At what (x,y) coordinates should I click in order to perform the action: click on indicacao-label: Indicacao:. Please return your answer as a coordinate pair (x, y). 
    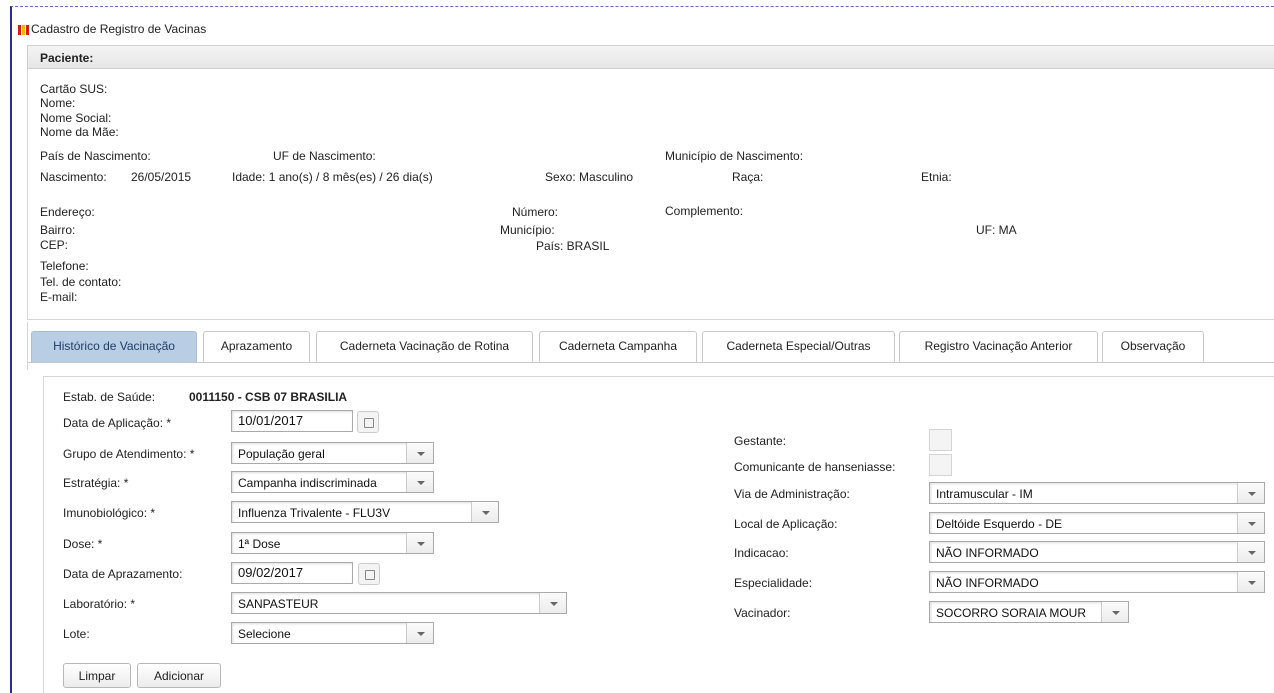
    Looking at the image, I should click on (761, 553).